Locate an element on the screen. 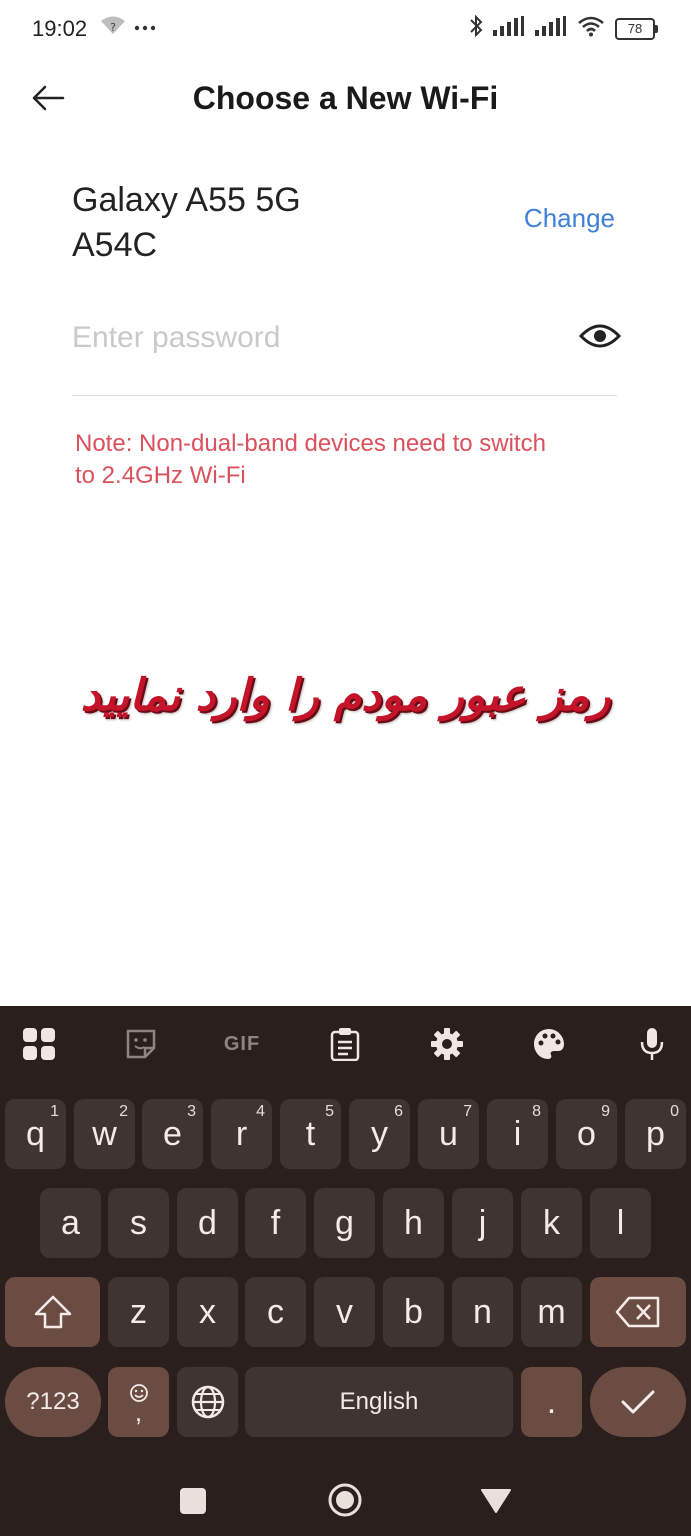 This screenshot has width=691, height=1536. key-p: p0 is located at coordinates (655, 1134).